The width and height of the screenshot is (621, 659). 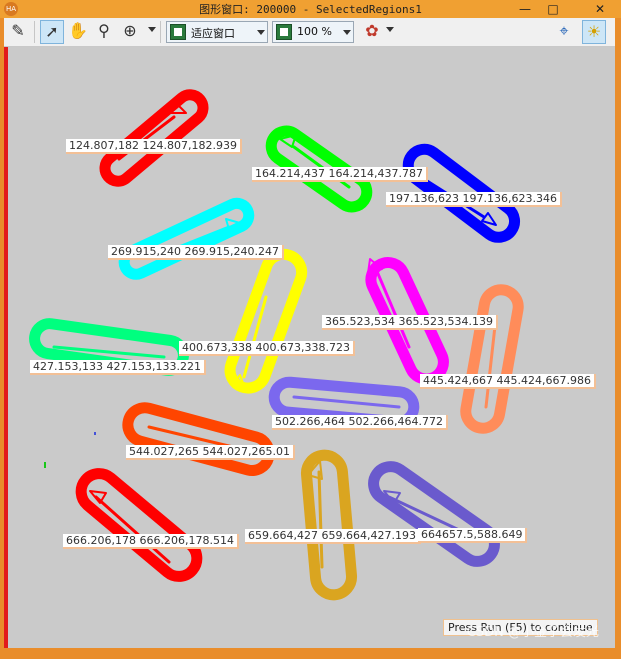 I want to click on region-label: 124.807,182 124.807,182.939, so click(x=154, y=146).